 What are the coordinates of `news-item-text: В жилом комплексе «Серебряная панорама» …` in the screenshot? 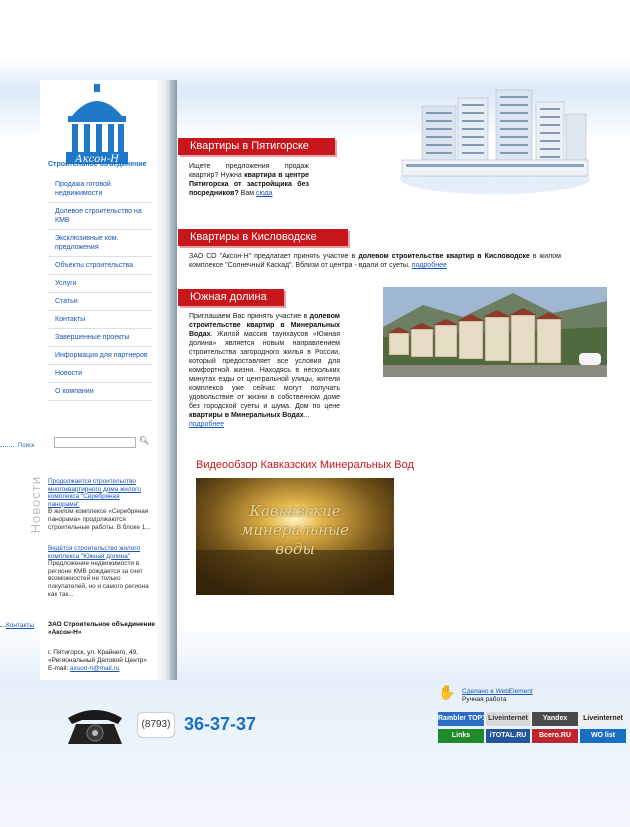 It's located at (99, 519).